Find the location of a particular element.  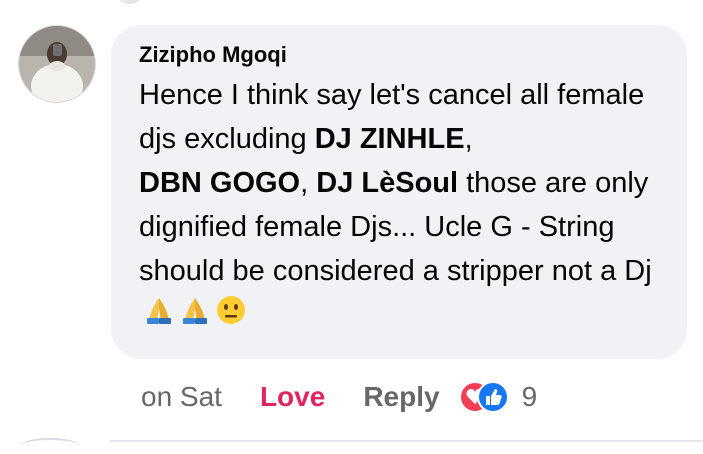

next-avatar-edge is located at coordinates (50, 446).